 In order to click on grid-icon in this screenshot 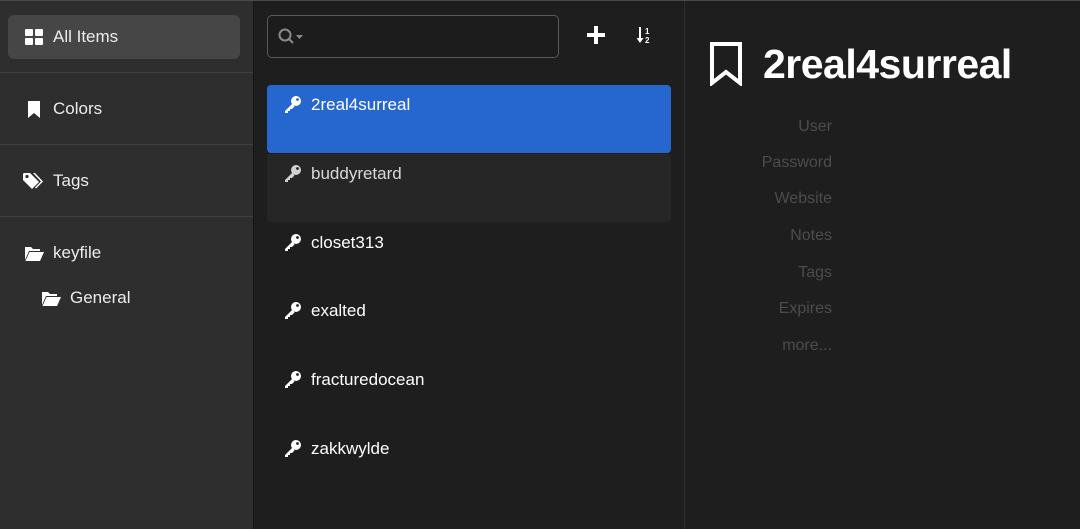, I will do `click(34, 37)`.